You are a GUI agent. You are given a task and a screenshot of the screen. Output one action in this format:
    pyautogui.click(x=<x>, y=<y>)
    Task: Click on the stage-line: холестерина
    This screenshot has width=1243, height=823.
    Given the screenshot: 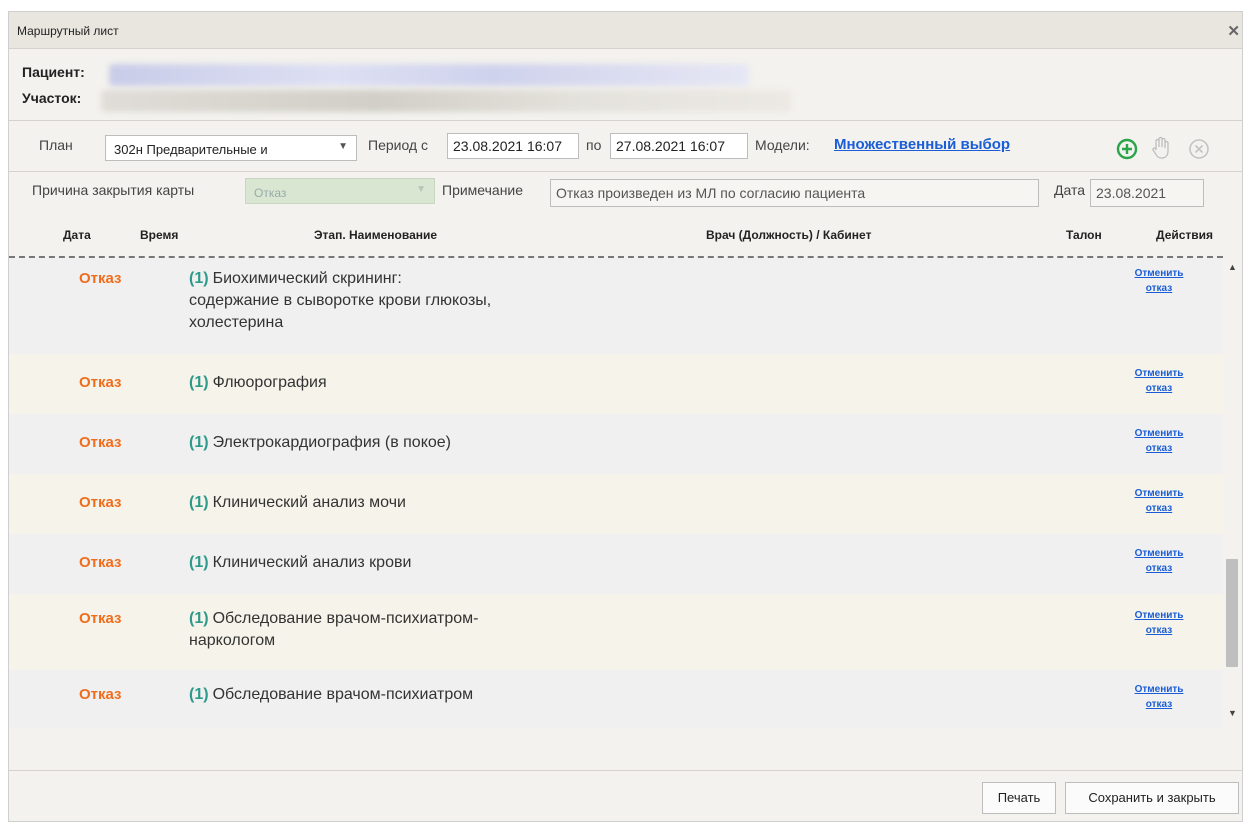 What is the action you would take?
    pyautogui.click(x=236, y=322)
    